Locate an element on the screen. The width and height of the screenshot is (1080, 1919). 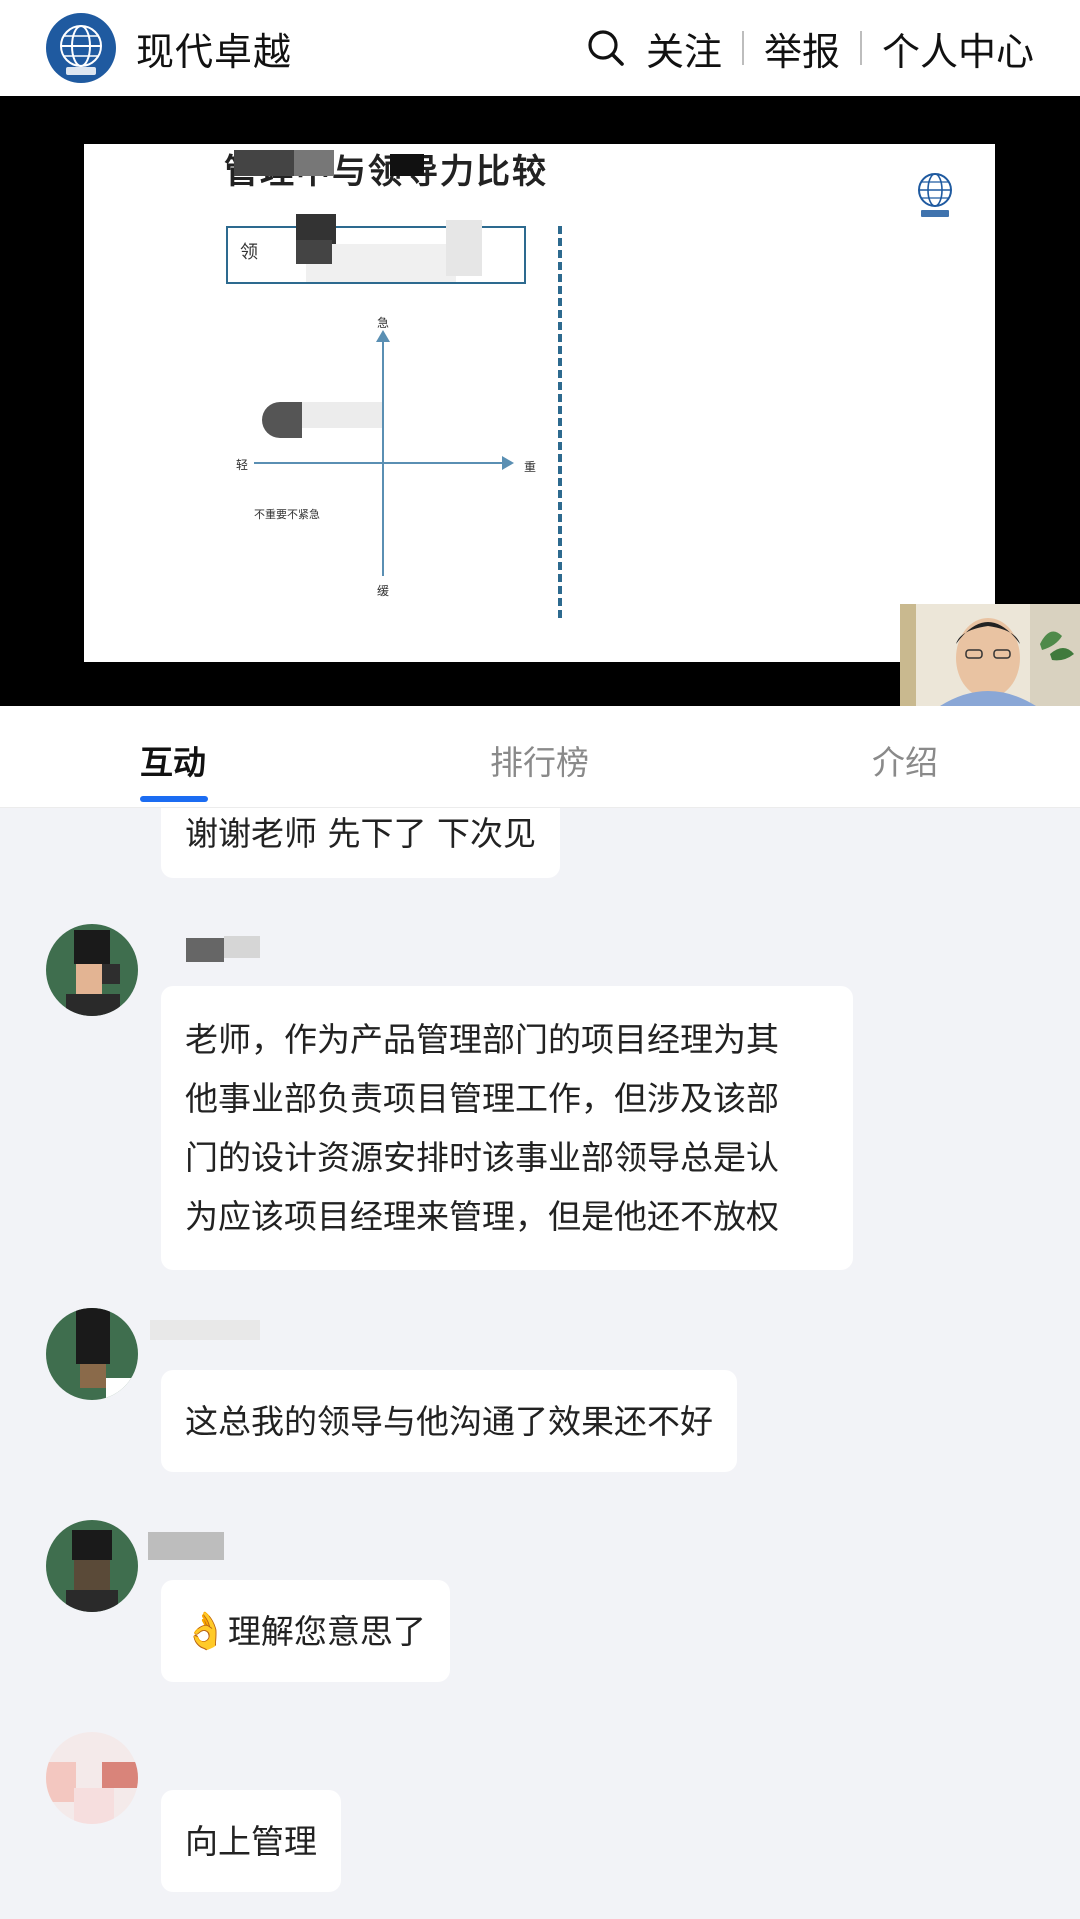
tab-bar: 互动 排行榜 介绍 is located at coordinates (540, 757).